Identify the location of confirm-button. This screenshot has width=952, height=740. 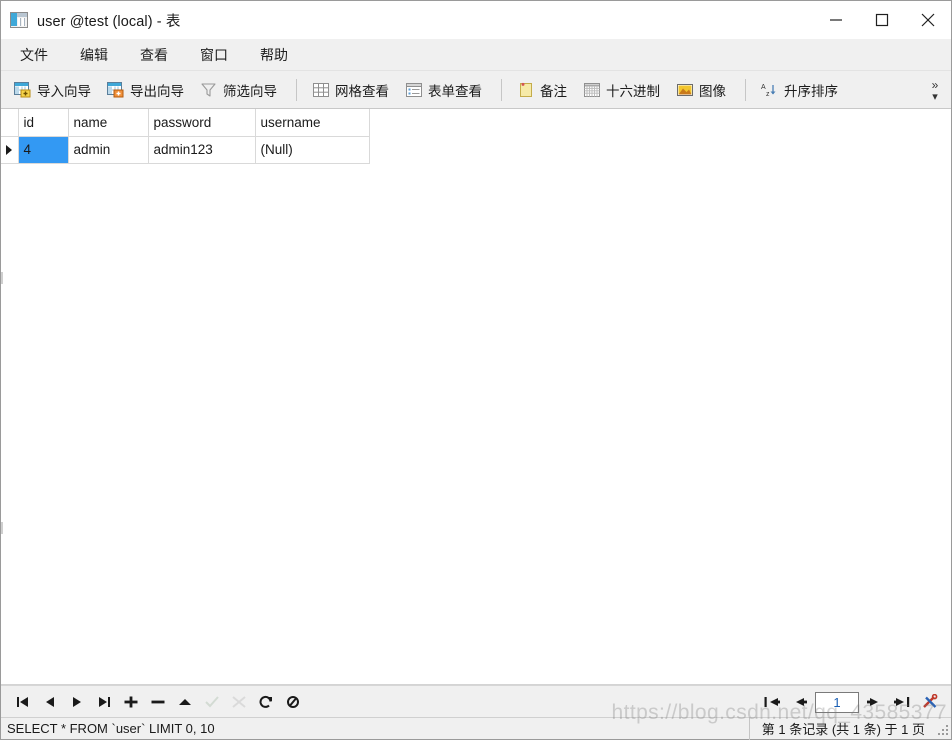
(211, 702).